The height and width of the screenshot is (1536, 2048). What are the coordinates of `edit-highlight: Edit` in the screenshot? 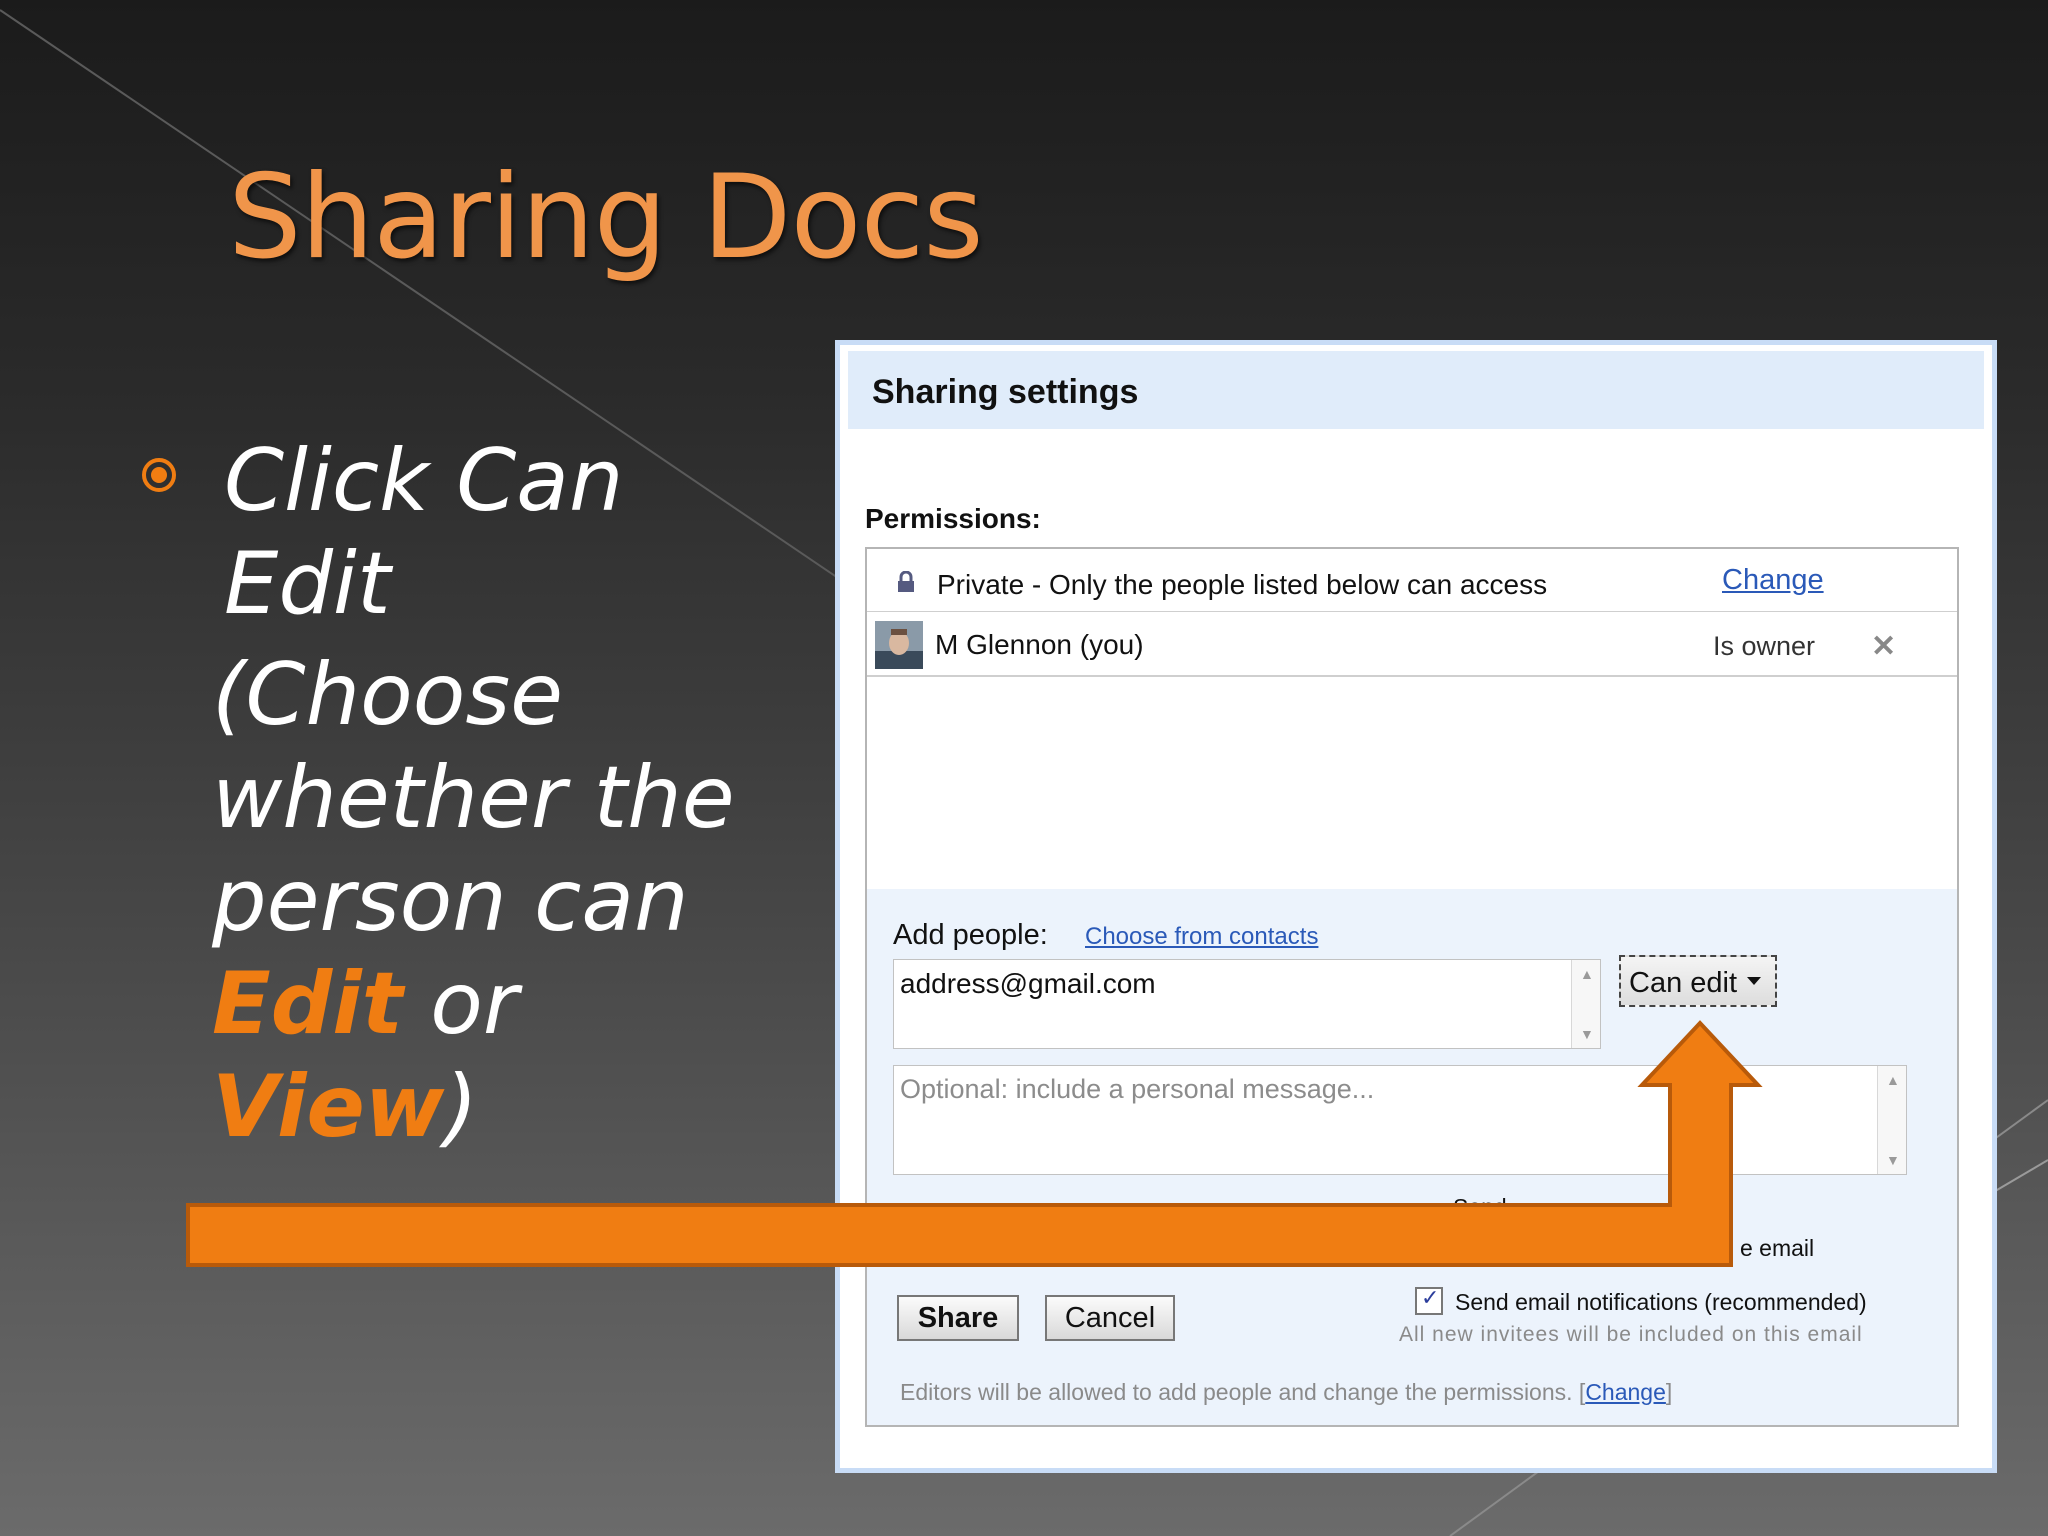 It's located at (307, 1004).